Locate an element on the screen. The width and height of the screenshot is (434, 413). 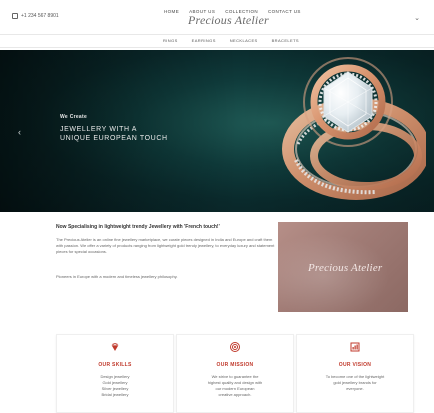
top-nav-contact: CONTACT US is located at coordinates (284, 11).